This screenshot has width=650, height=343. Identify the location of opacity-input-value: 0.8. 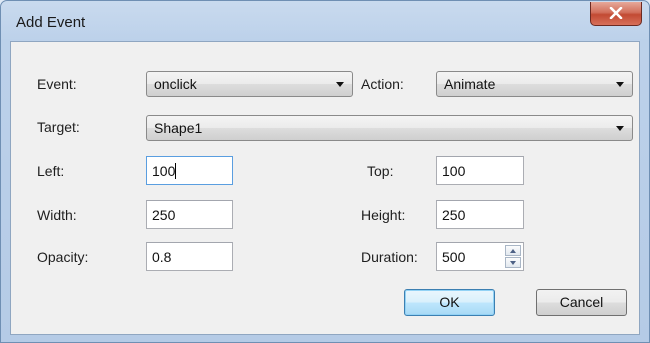
(162, 257).